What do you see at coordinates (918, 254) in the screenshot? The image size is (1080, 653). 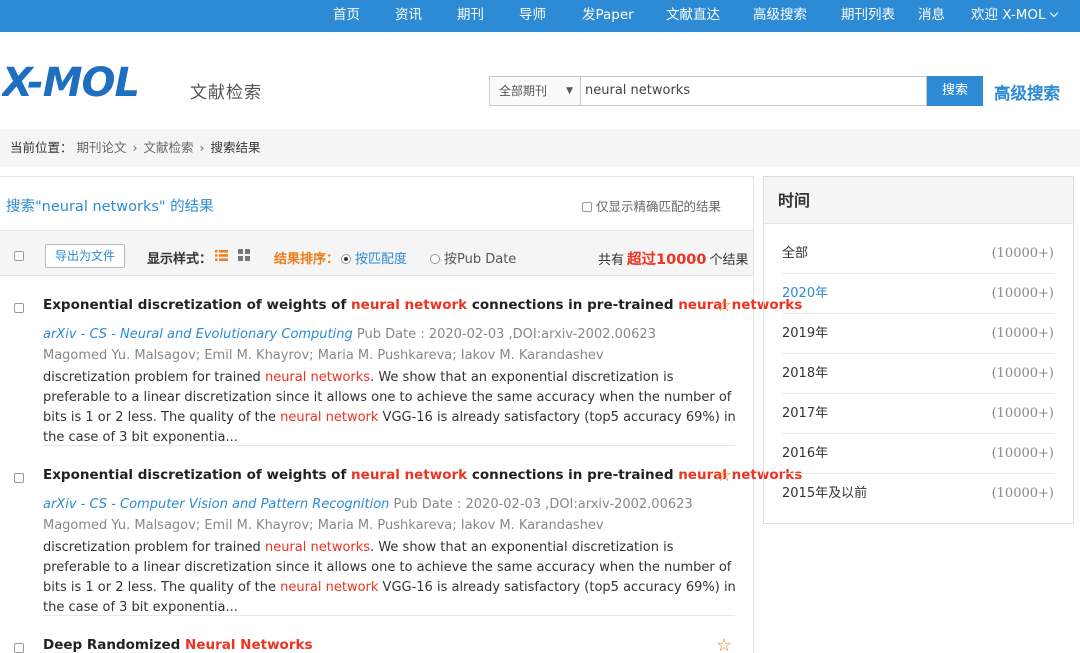 I see `time-filter-all: 全部 (10000+)` at bounding box center [918, 254].